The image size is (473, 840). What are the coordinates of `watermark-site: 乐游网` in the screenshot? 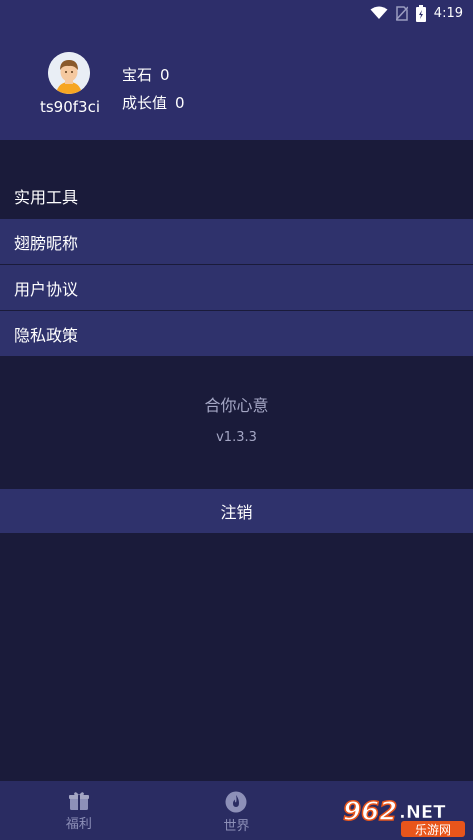 It's located at (433, 830).